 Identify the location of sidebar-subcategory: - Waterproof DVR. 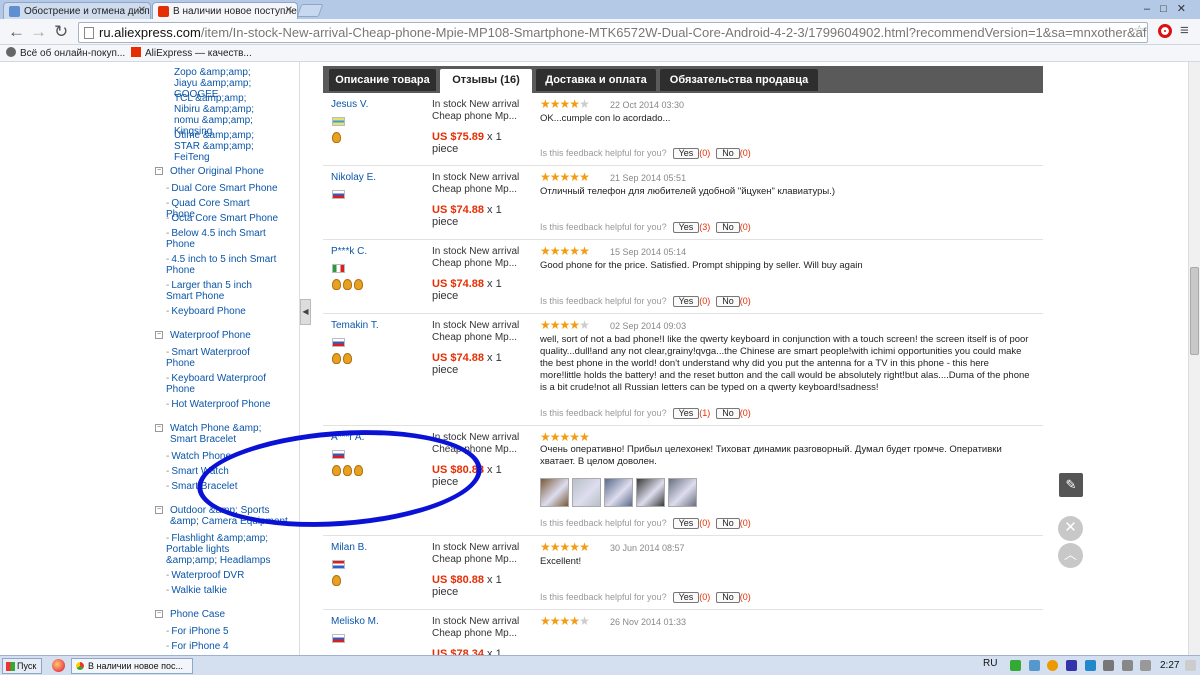
(223, 575).